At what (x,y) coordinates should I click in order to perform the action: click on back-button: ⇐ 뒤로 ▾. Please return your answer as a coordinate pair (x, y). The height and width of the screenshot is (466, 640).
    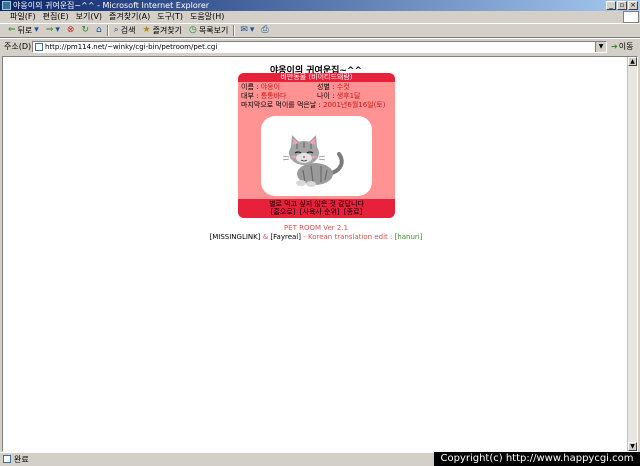
    Looking at the image, I should click on (23, 30).